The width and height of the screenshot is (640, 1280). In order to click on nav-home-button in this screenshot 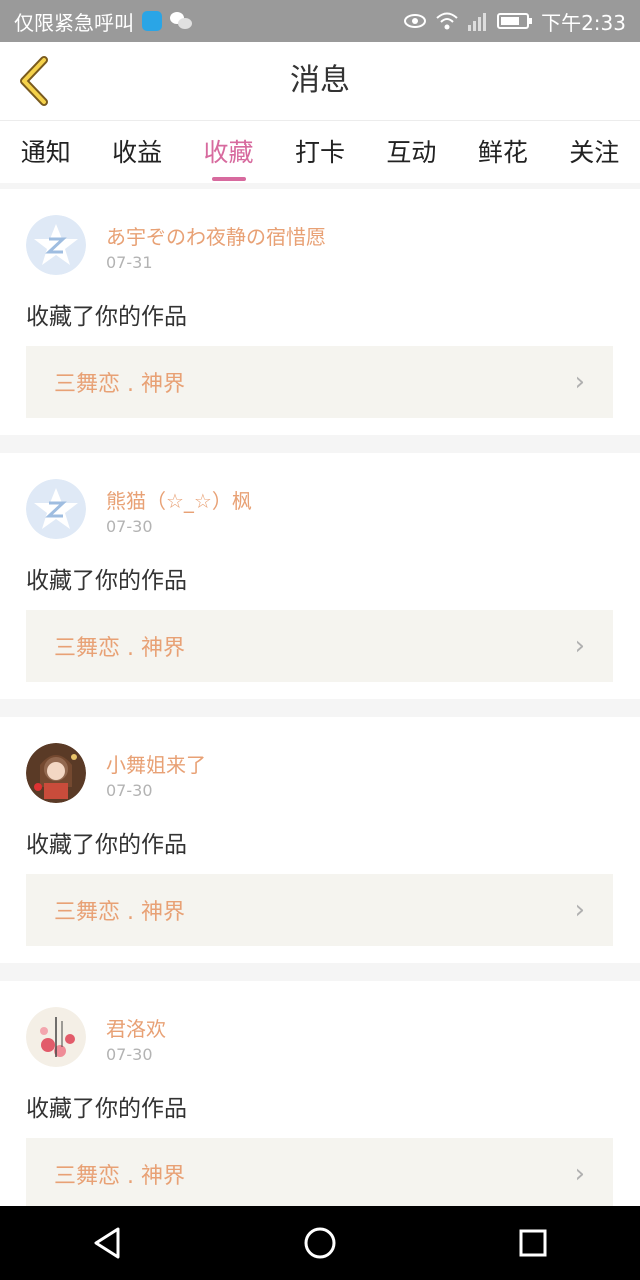, I will do `click(320, 1243)`.